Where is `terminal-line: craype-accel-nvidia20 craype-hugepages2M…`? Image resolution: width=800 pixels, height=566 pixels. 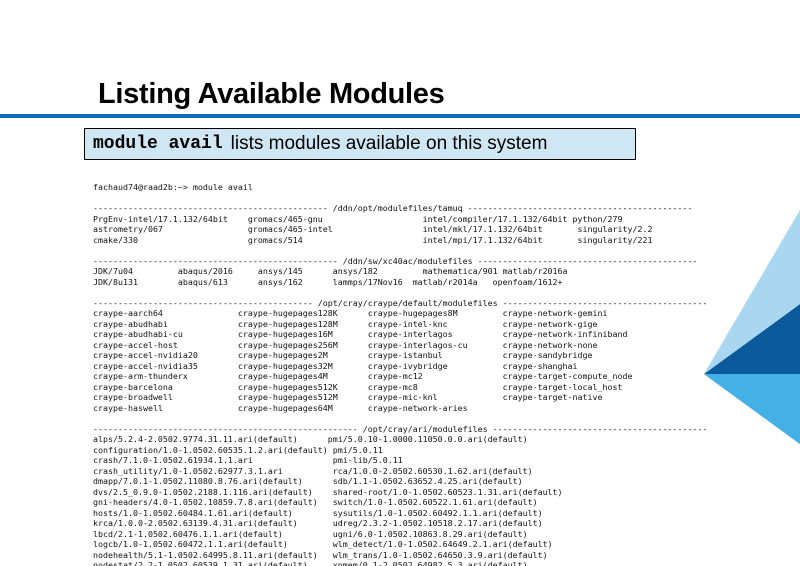
terminal-line: craype-accel-nvidia20 craype-hugepages2M… is located at coordinates (343, 355).